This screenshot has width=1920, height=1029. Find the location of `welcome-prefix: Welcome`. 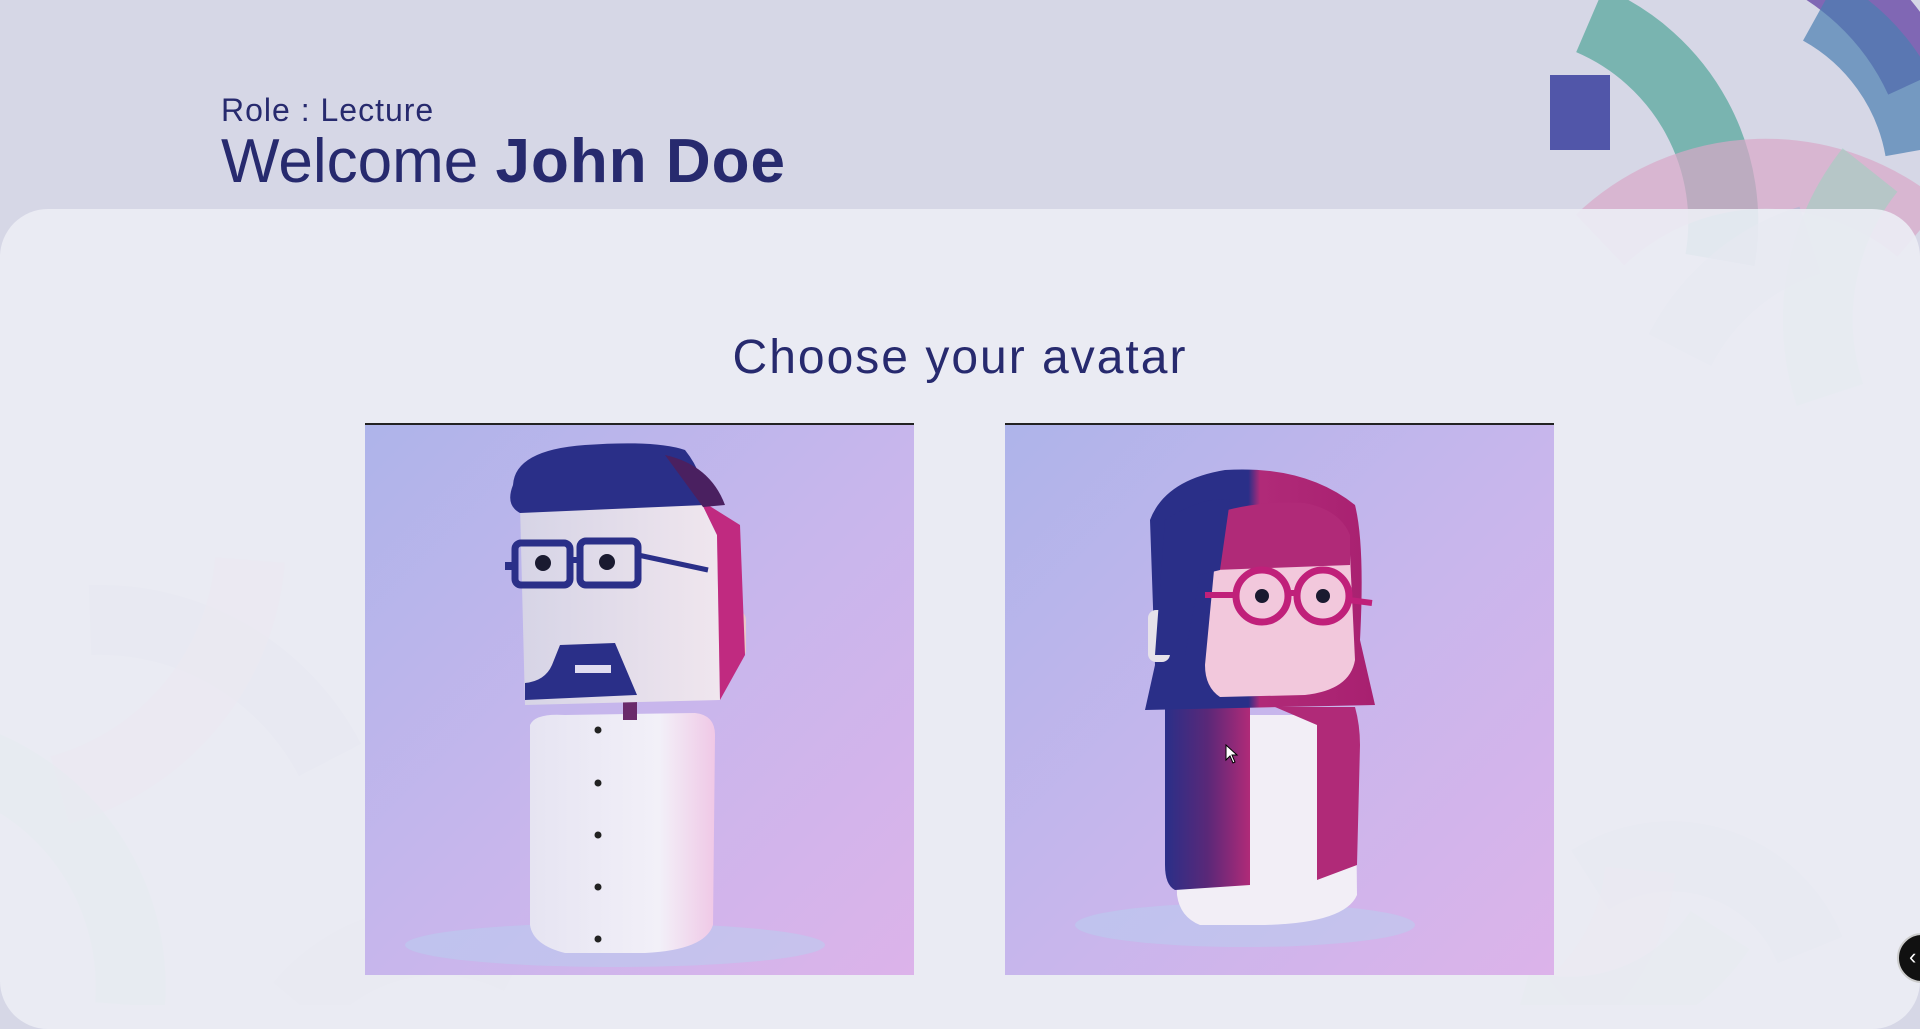

welcome-prefix: Welcome is located at coordinates (350, 161).